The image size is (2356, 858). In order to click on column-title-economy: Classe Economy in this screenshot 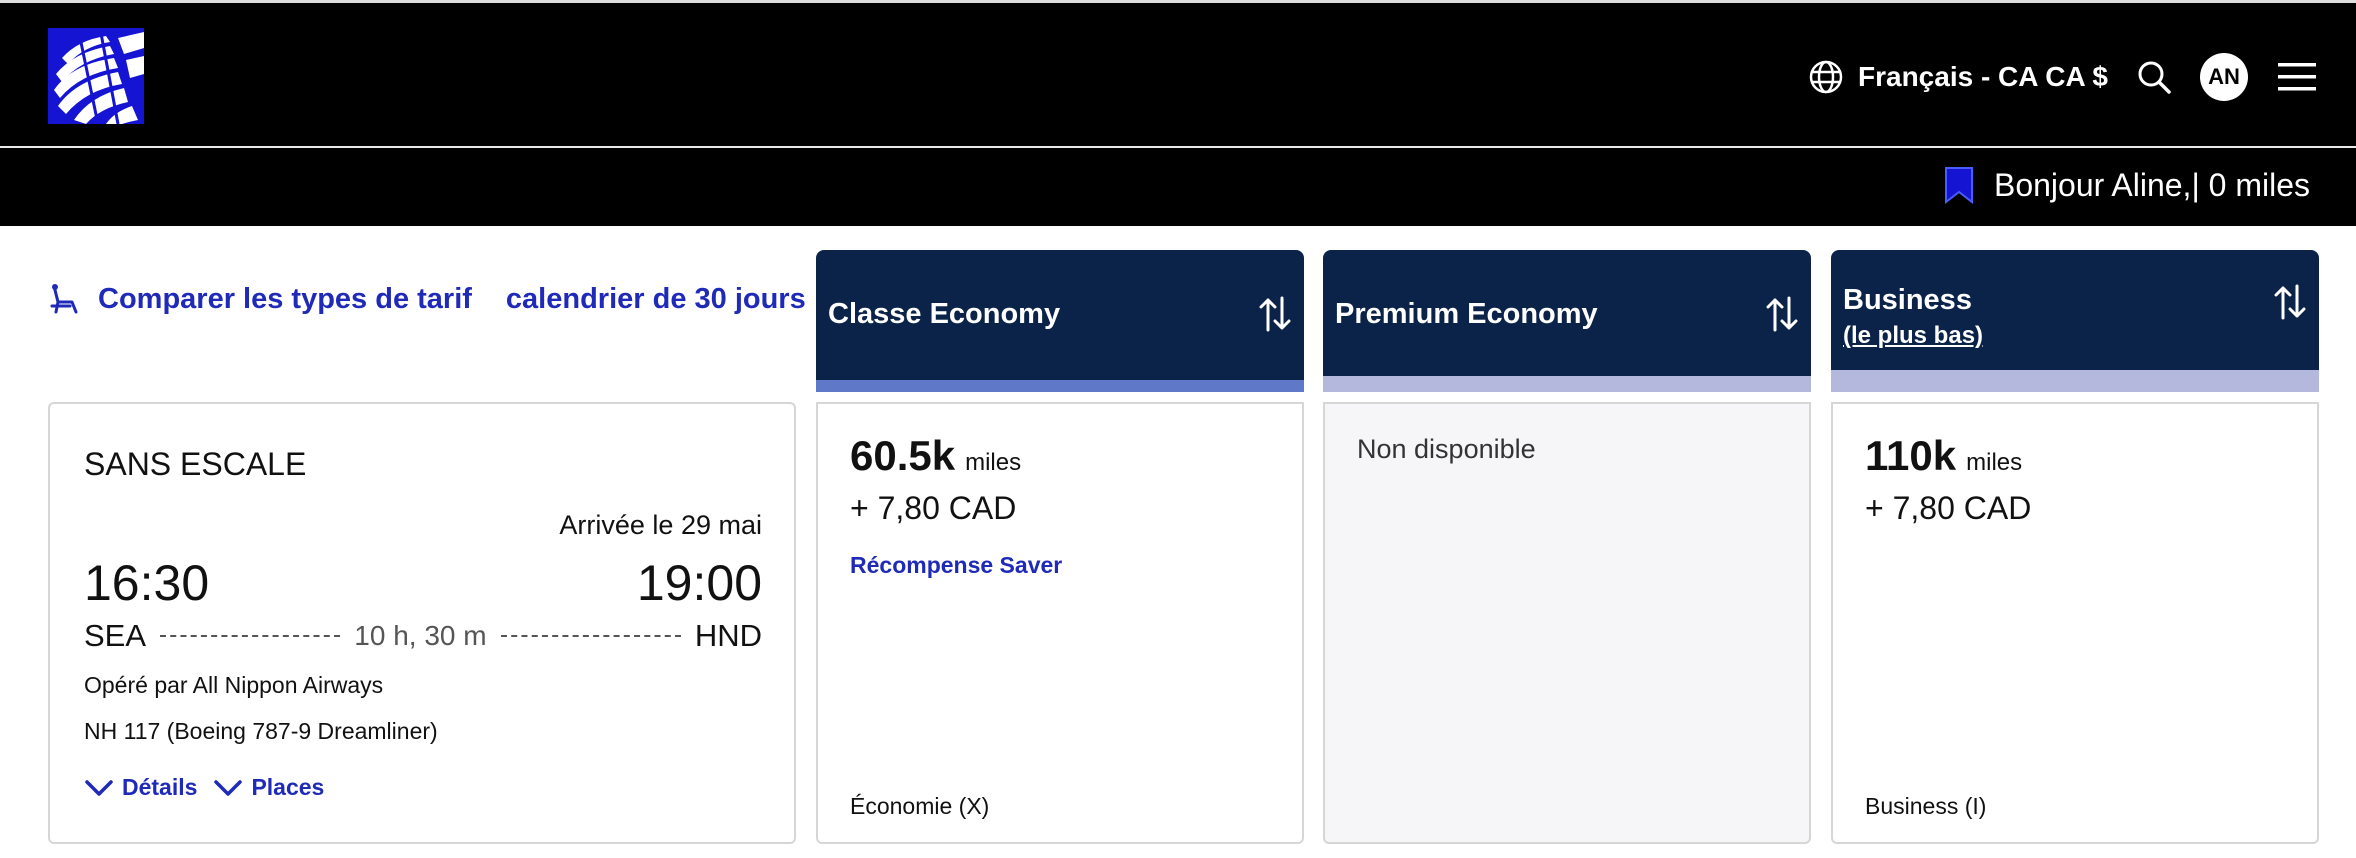, I will do `click(944, 314)`.